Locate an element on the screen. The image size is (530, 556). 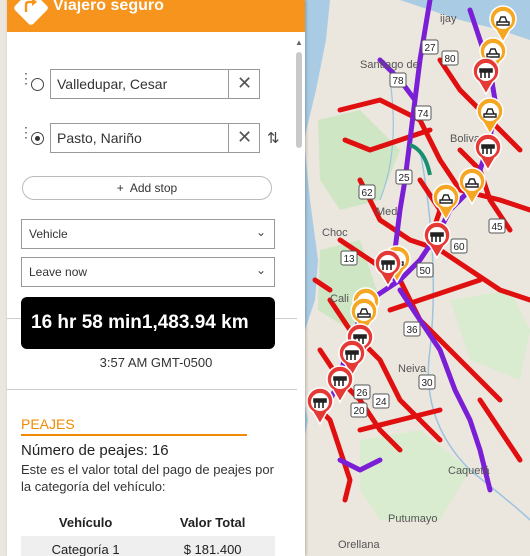
route-summary: 16 hr 58 min1,483.94 km is located at coordinates (148, 323).